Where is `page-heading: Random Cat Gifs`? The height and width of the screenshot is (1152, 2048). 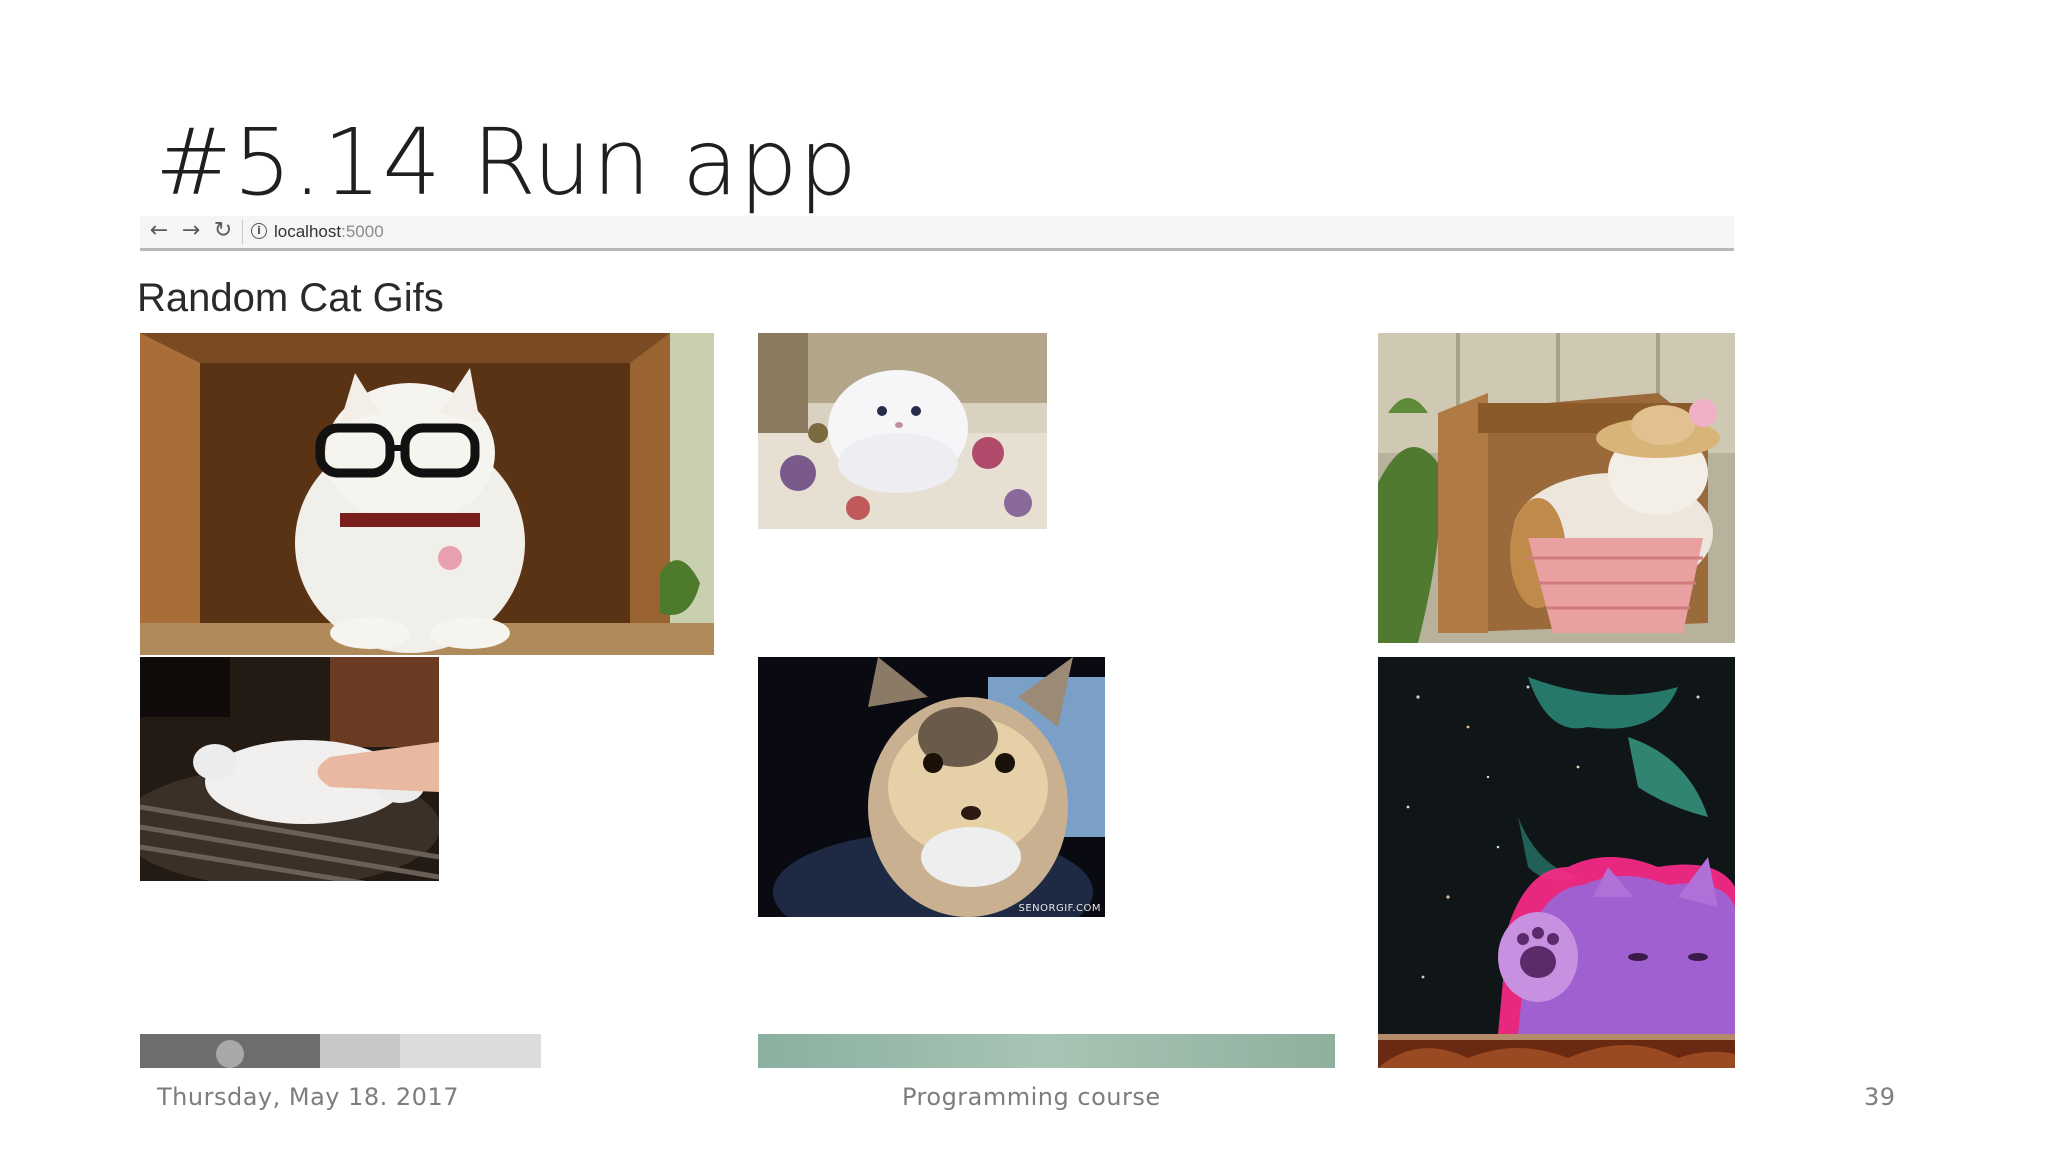 page-heading: Random Cat Gifs is located at coordinates (290, 298).